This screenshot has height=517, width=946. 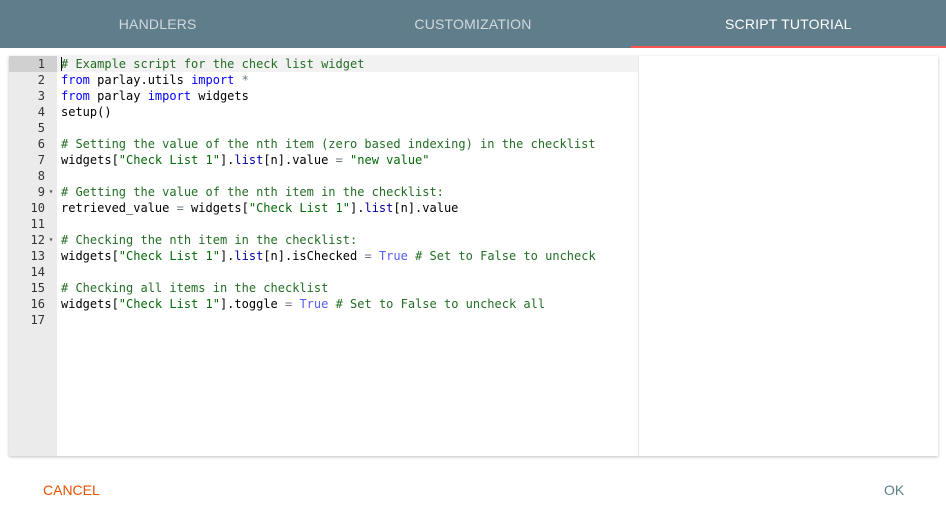 What do you see at coordinates (37, 272) in the screenshot?
I see `line-number: 14` at bounding box center [37, 272].